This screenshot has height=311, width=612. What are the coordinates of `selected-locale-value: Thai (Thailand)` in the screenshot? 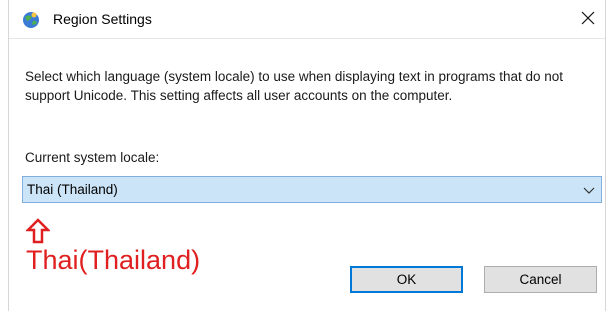 It's located at (72, 189).